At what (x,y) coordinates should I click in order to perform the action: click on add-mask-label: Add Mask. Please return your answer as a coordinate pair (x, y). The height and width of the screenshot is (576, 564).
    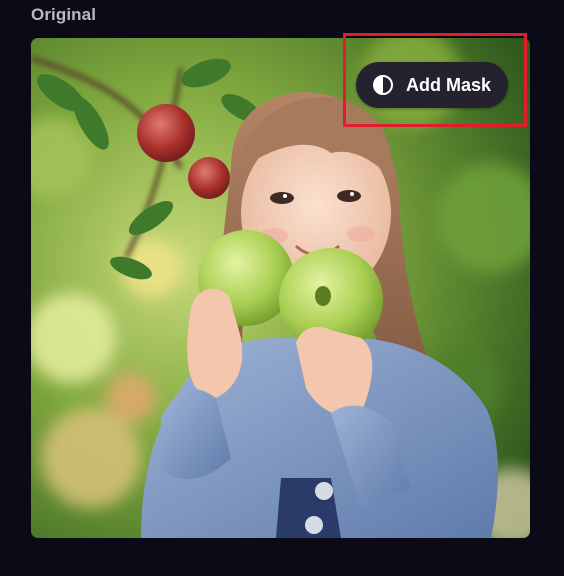
    Looking at the image, I should click on (449, 84).